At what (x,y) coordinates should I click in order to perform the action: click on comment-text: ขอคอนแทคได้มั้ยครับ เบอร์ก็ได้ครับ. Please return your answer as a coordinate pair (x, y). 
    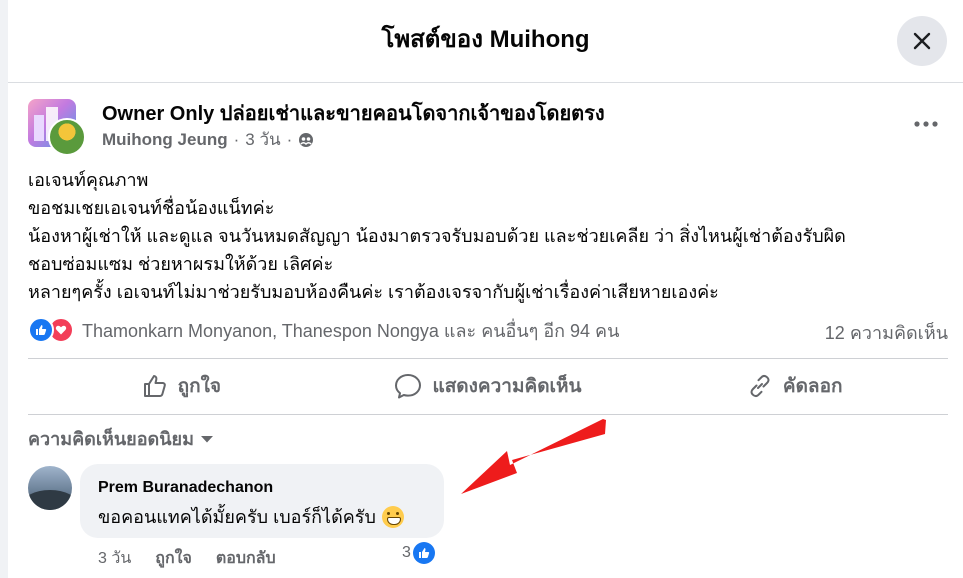
    Looking at the image, I should click on (251, 517).